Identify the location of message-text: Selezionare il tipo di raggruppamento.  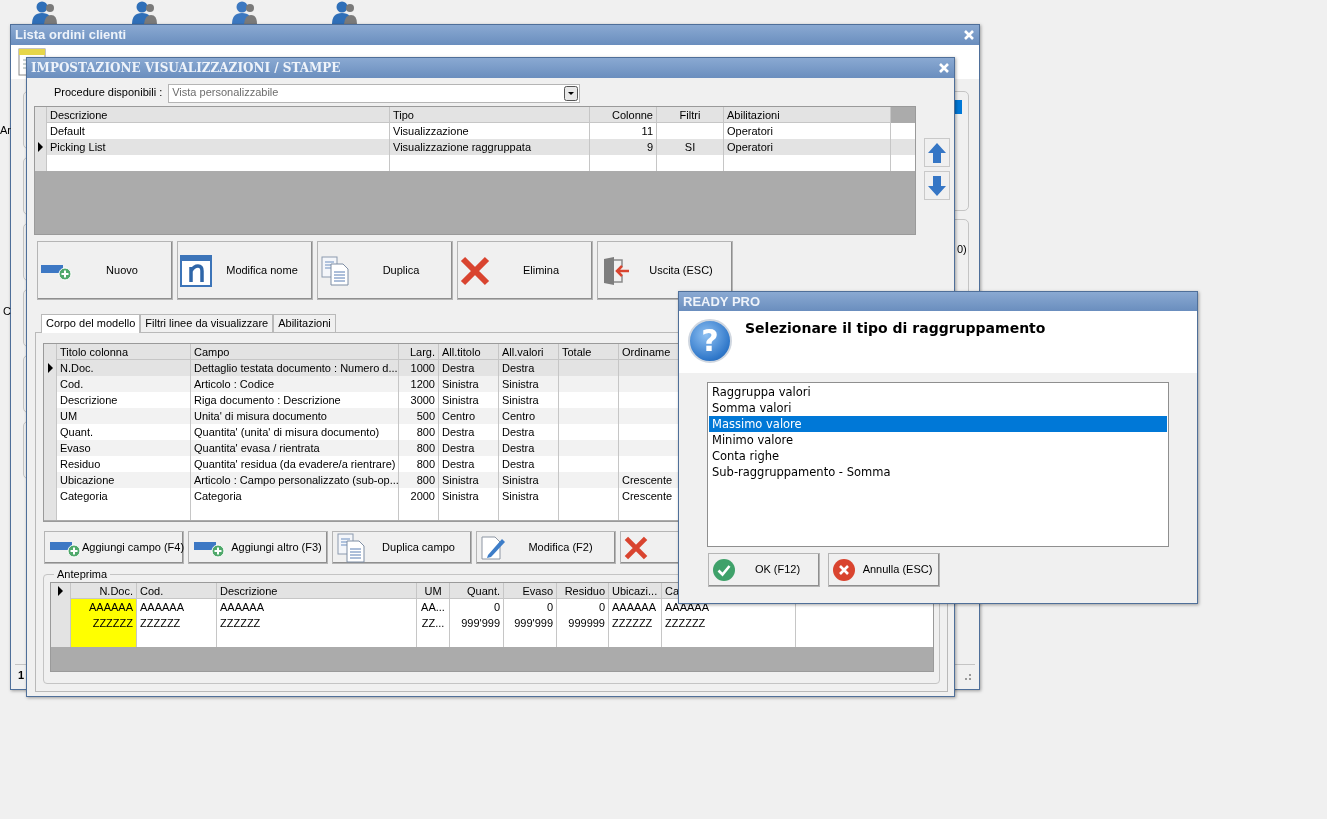
(895, 328).